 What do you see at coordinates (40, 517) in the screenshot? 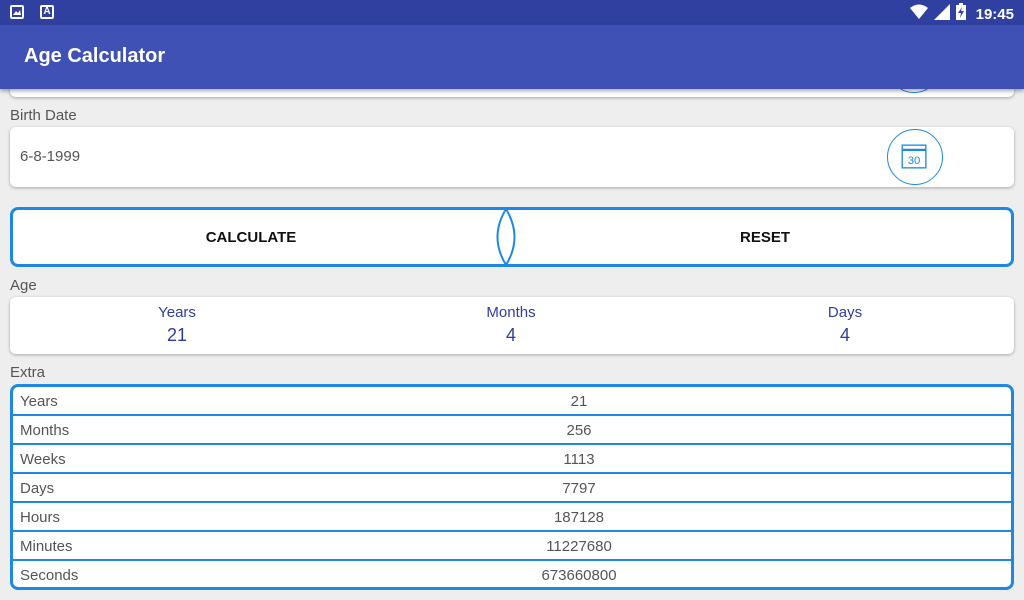
I see `row-label: Hours` at bounding box center [40, 517].